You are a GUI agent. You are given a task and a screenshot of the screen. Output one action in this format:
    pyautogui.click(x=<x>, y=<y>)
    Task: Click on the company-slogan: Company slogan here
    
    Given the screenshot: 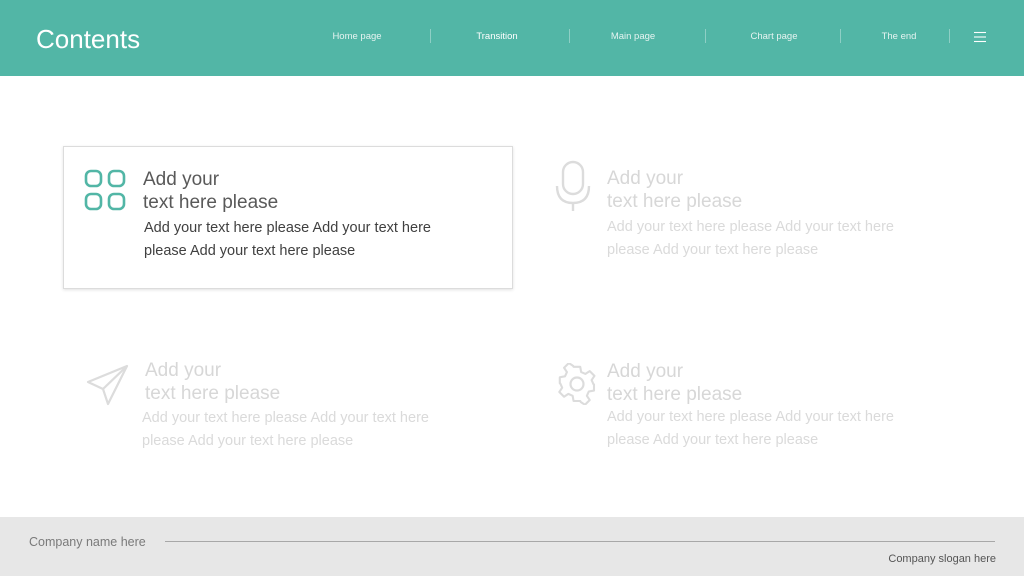 What is the action you would take?
    pyautogui.click(x=942, y=559)
    